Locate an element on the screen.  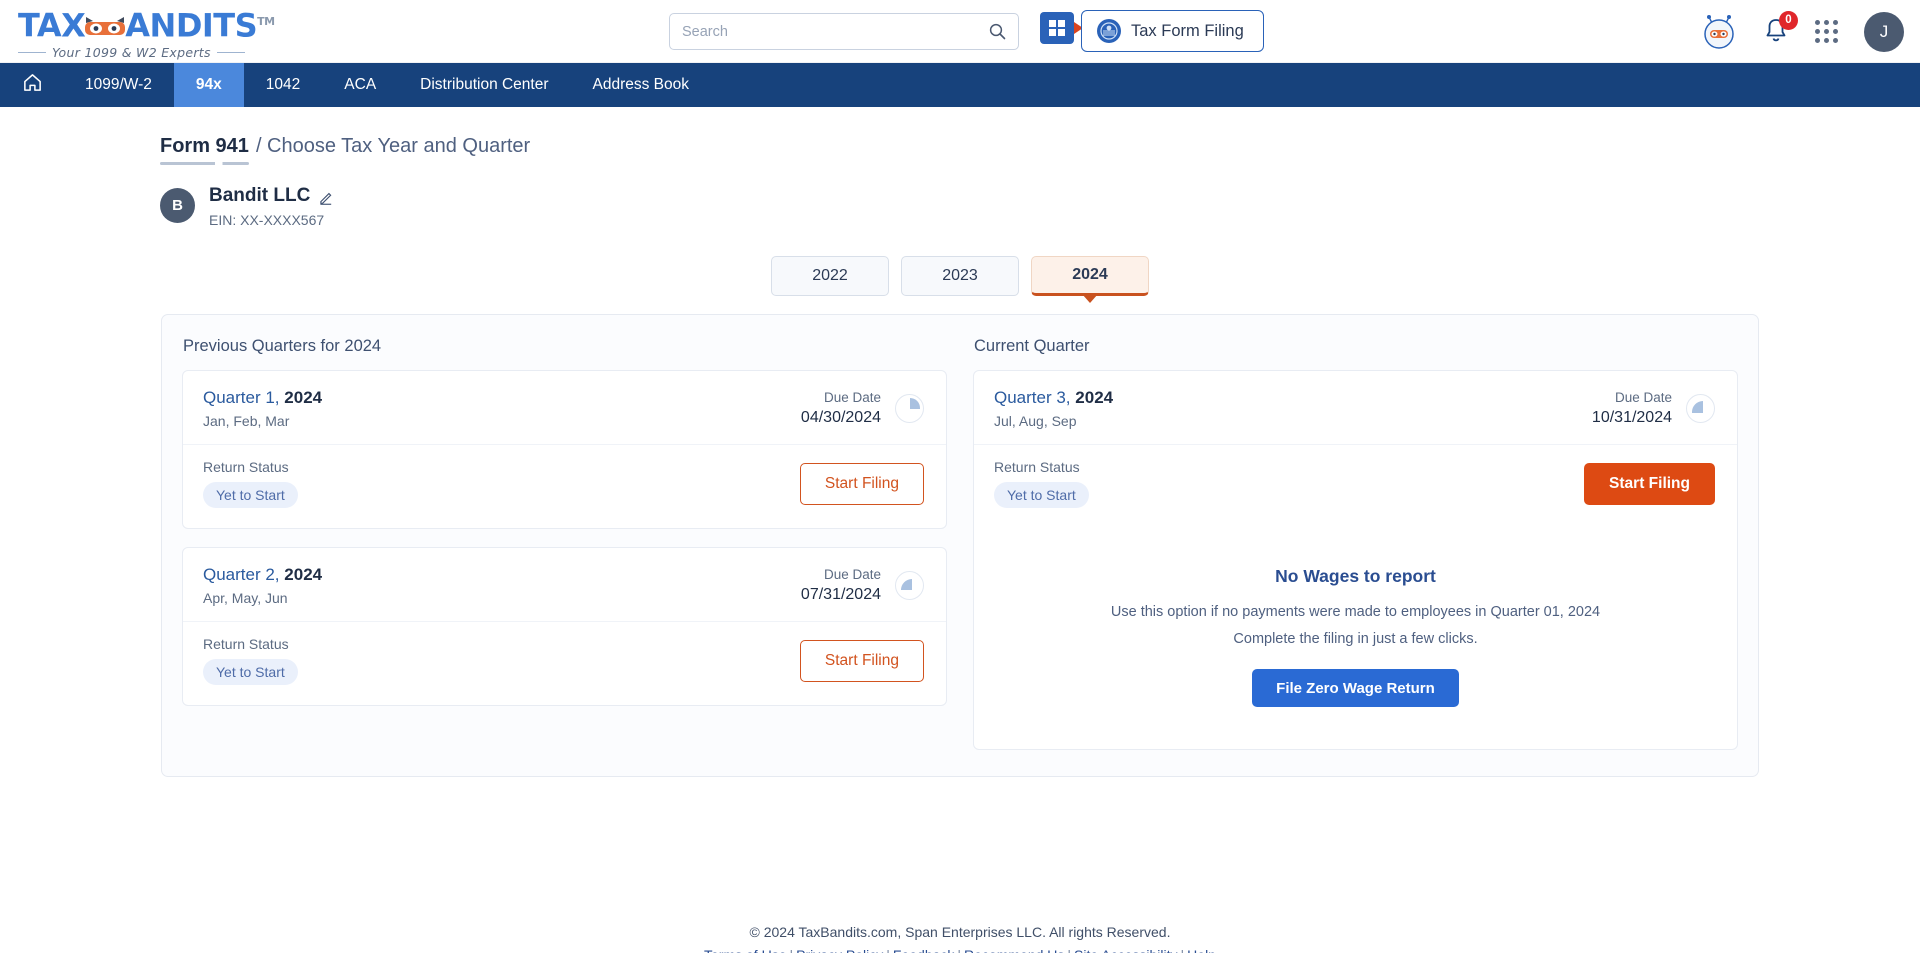
notification-bell-icon: 0 is located at coordinates (1780, 28).